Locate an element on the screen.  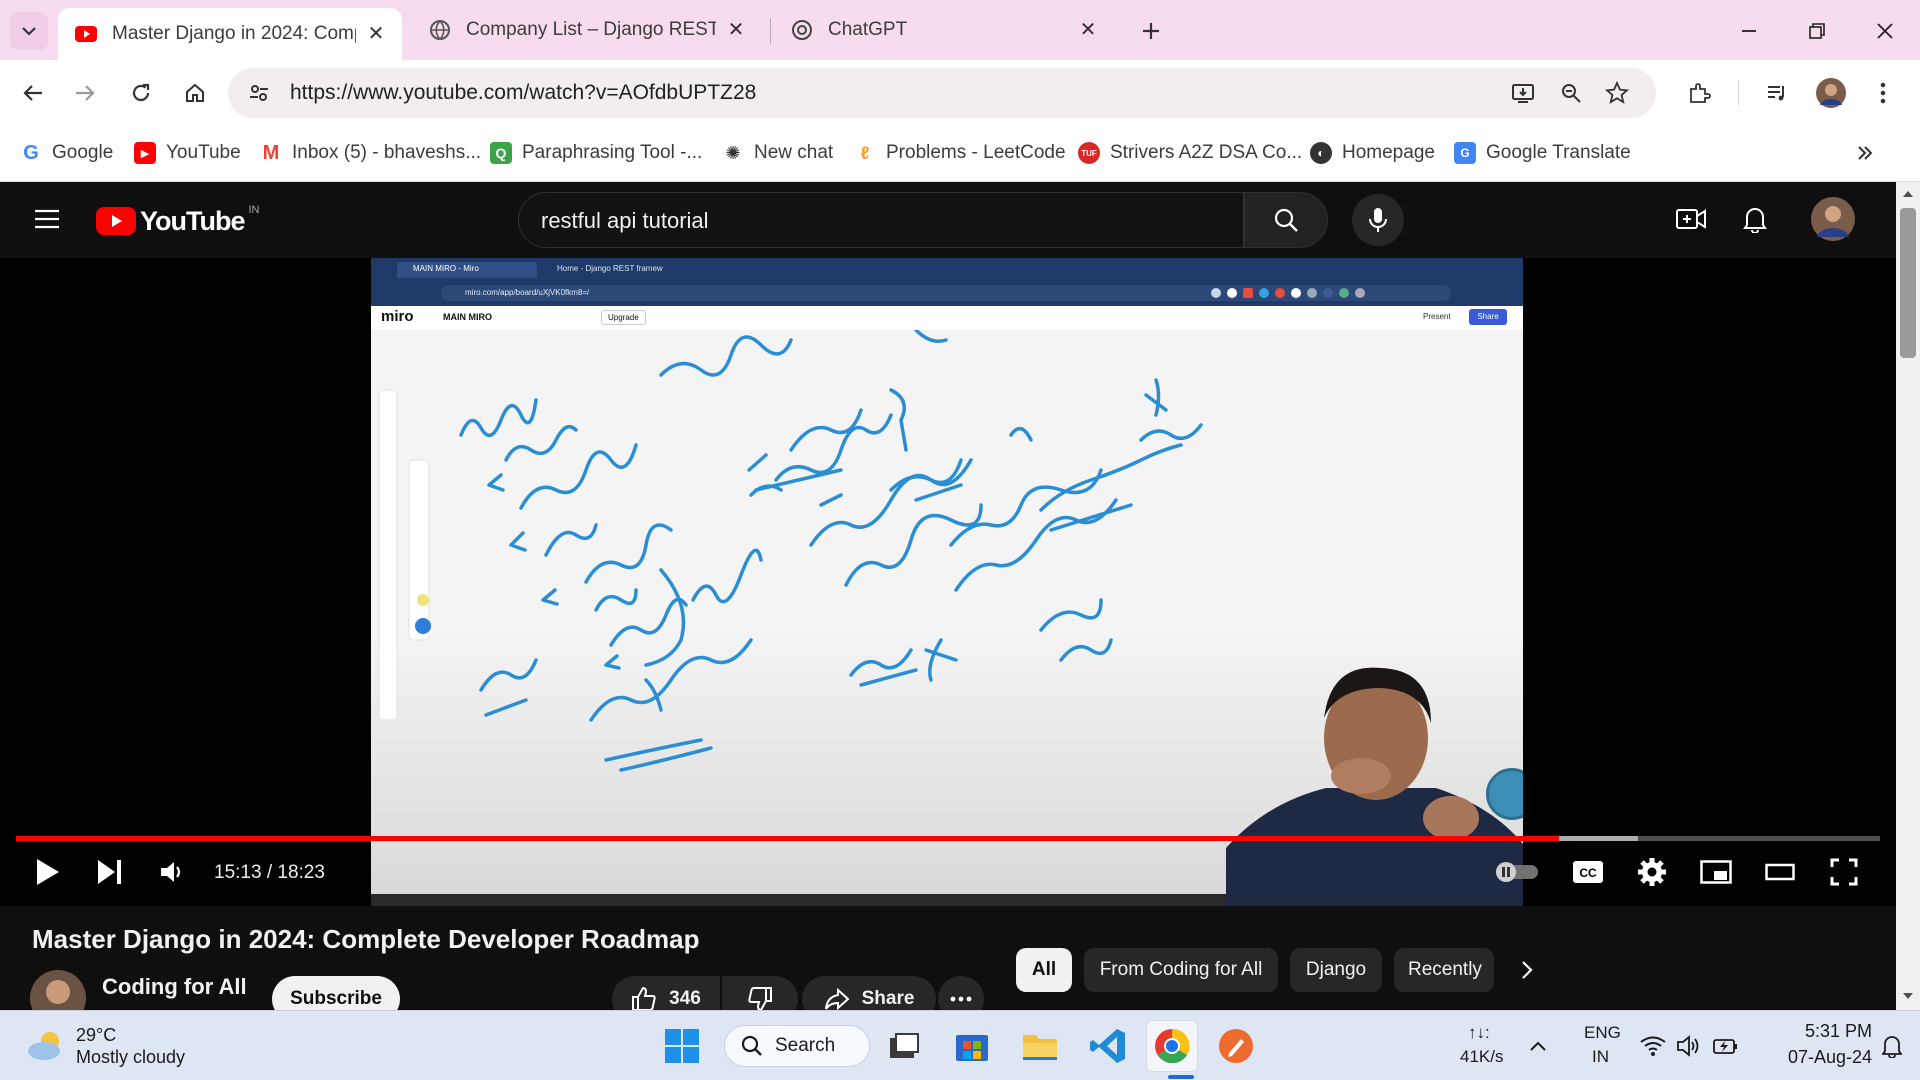
home-button is located at coordinates (195, 93).